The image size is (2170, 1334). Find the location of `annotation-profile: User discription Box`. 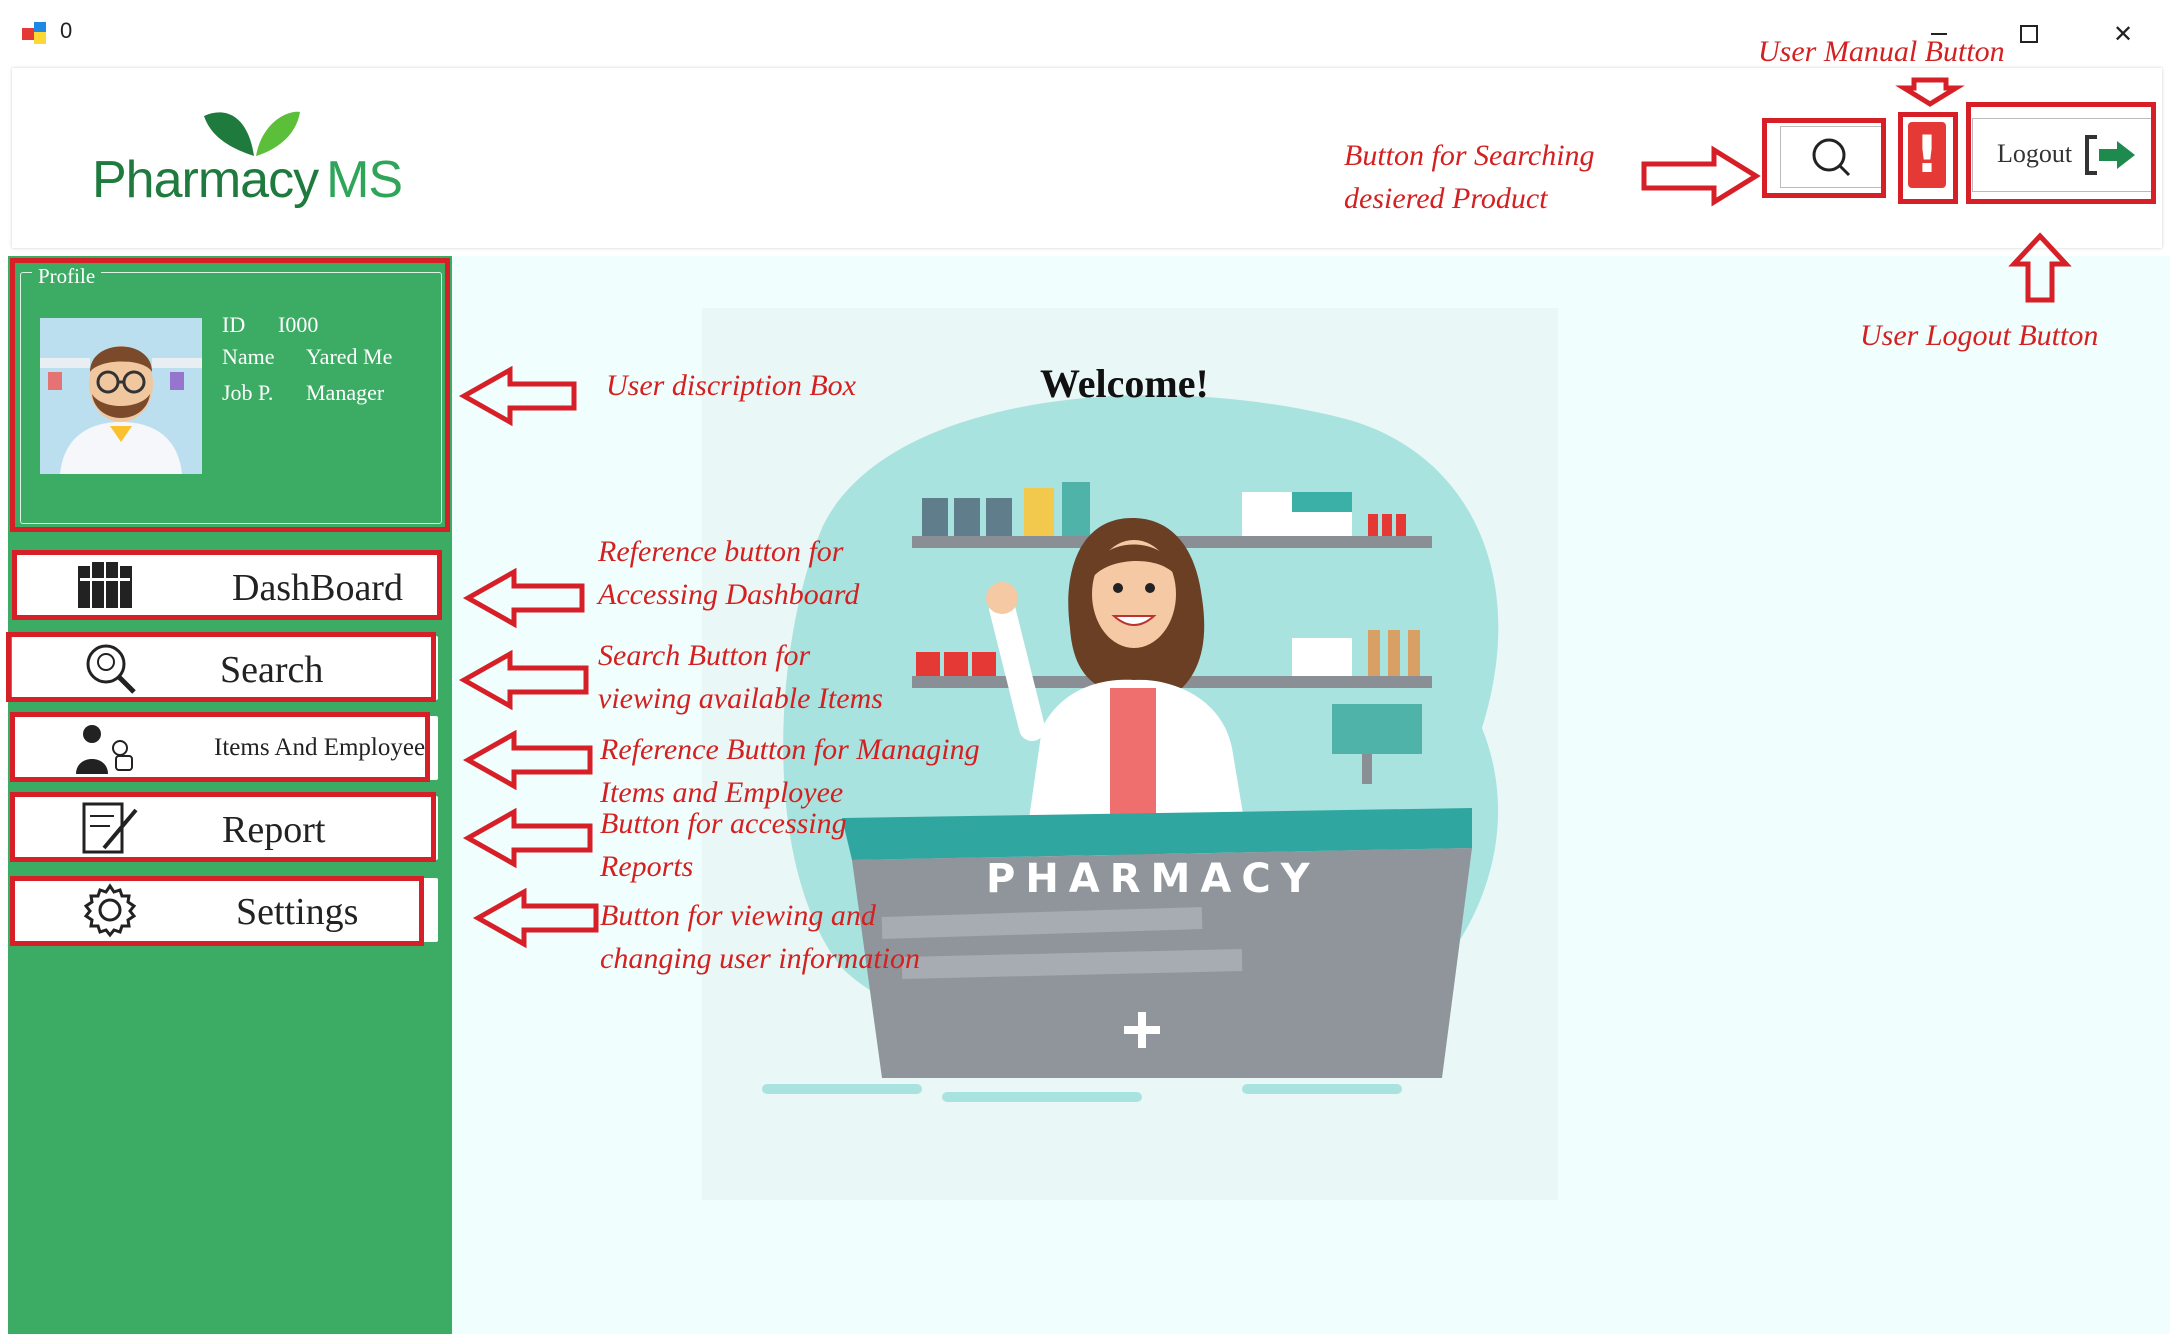

annotation-profile: User discription Box is located at coordinates (731, 385).